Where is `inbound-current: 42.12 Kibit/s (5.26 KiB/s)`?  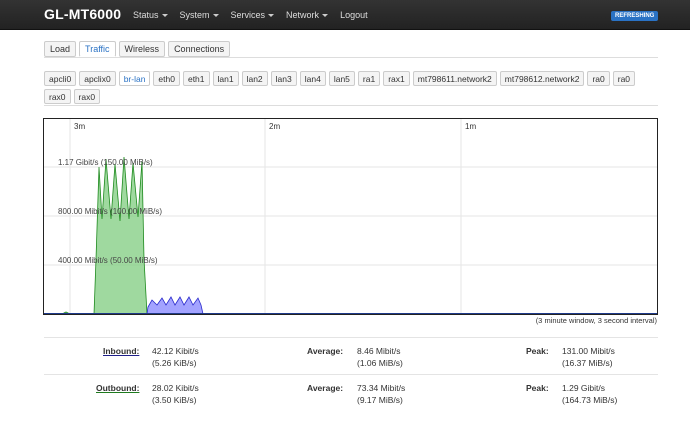
inbound-current: 42.12 Kibit/s (5.26 KiB/s) is located at coordinates (175, 357).